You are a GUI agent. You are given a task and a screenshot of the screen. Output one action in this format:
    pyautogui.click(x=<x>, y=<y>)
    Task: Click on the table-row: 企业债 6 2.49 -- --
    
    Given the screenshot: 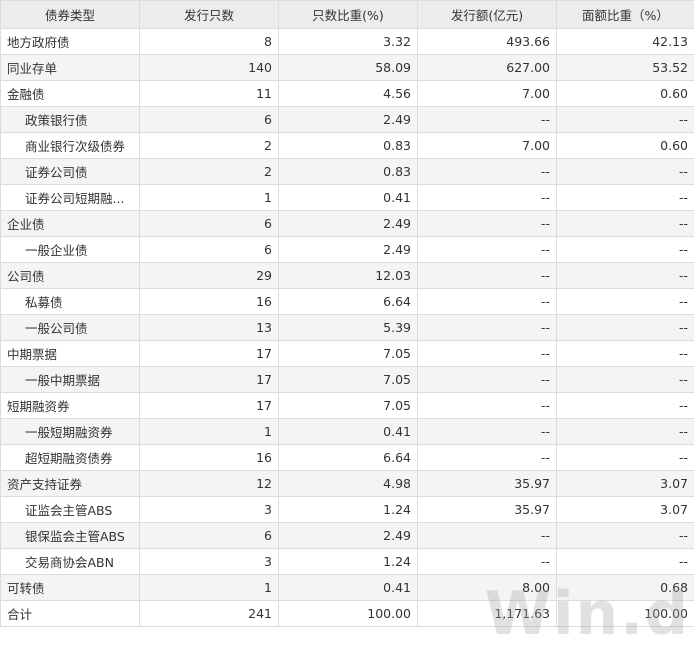 What is the action you would take?
    pyautogui.click(x=347, y=223)
    